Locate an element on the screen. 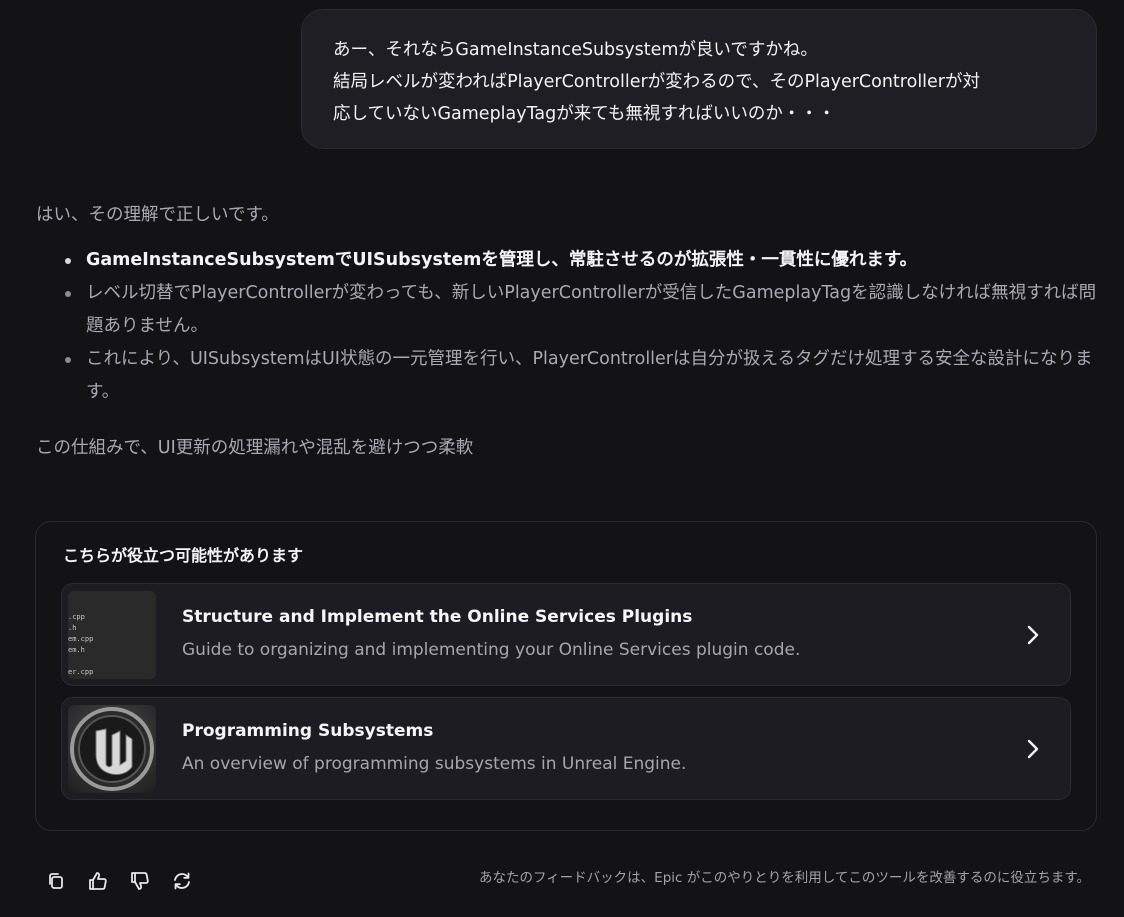  answer-outro: この仕組みで、UI更新の処理漏れや混乱を避けつつ柔軟 is located at coordinates (255, 448).